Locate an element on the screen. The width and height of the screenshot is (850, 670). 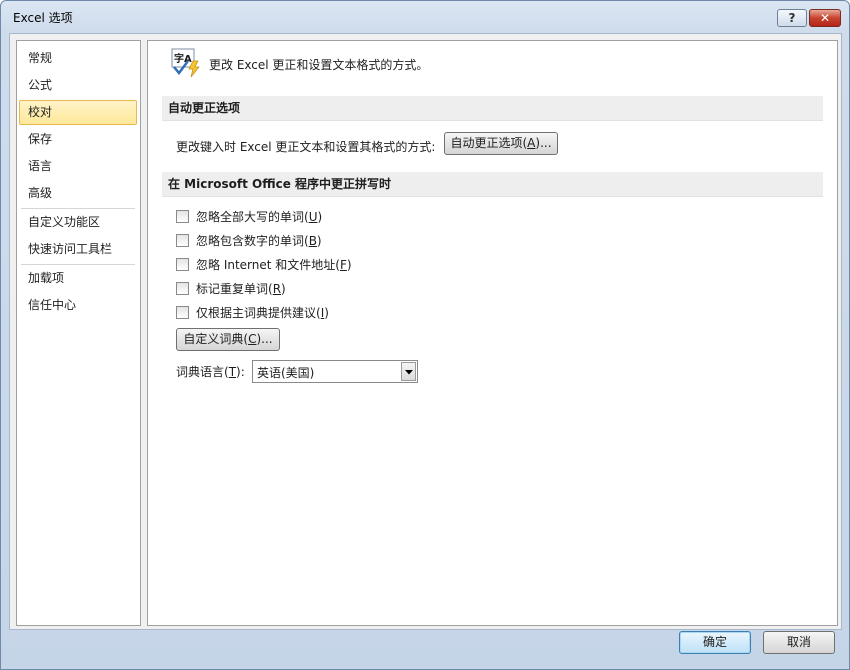
dictionary-language-label: 词典语言(T): is located at coordinates (210, 371).